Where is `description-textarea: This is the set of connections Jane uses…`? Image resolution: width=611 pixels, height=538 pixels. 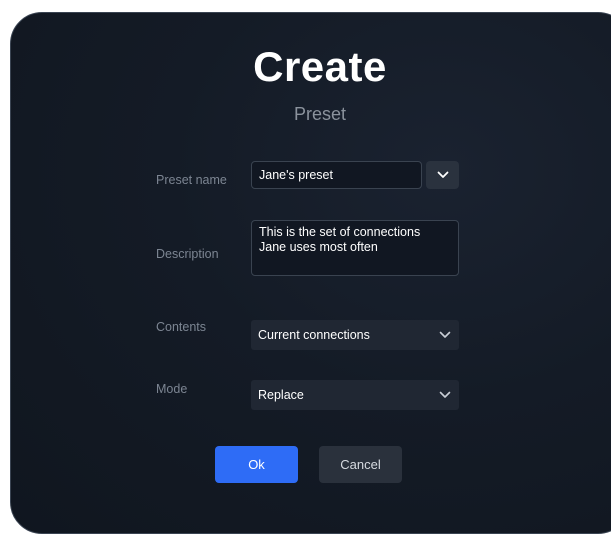 description-textarea: This is the set of connections Jane uses… is located at coordinates (355, 248).